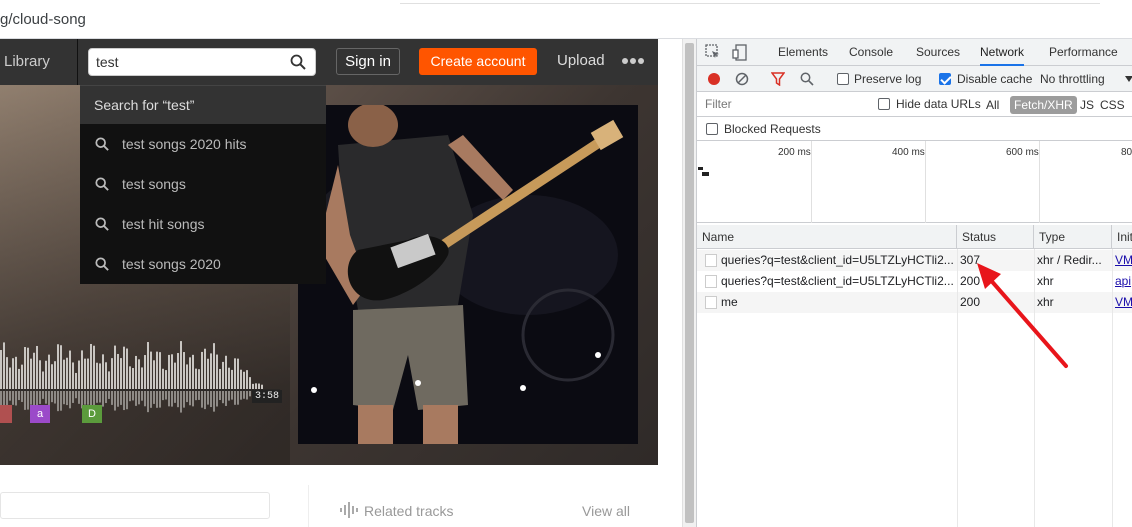 Image resolution: width=1132 pixels, height=527 pixels. I want to click on more-options-icon, so click(635, 61).